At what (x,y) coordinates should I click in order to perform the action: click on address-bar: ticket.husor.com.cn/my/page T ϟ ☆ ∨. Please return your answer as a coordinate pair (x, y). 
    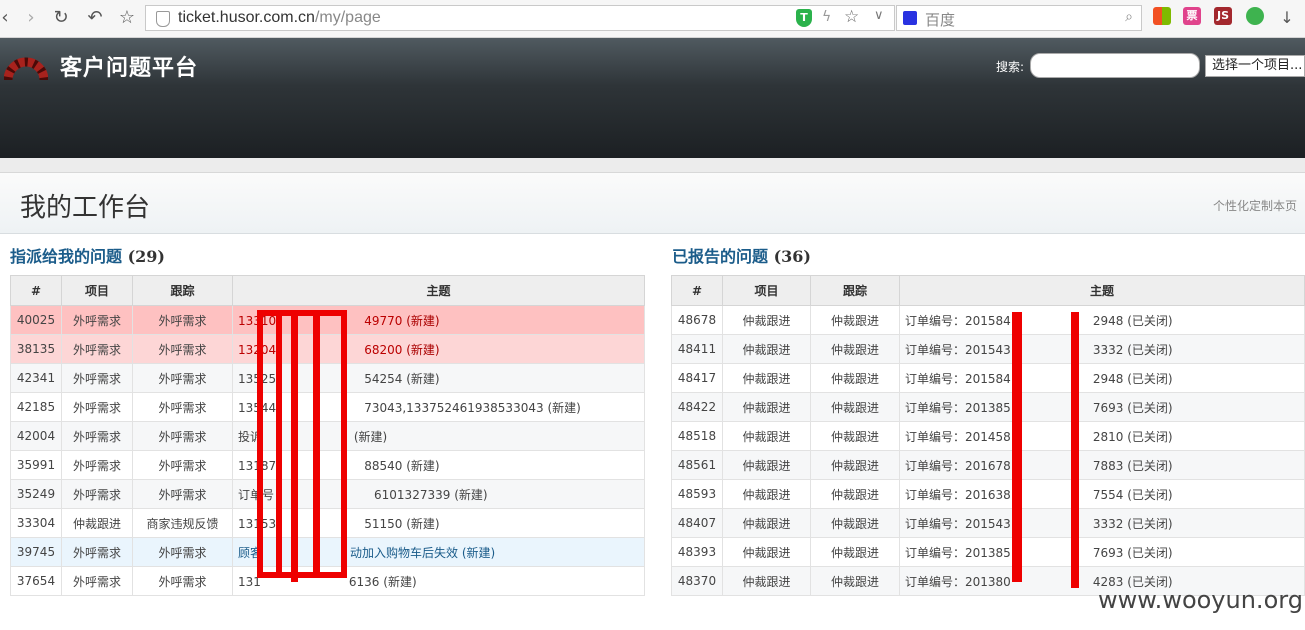
    Looking at the image, I should click on (520, 18).